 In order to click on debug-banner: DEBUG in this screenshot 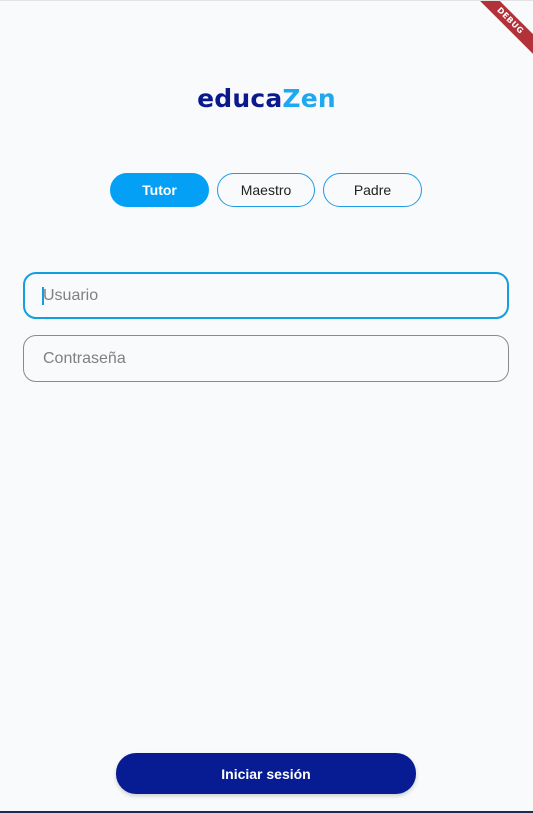, I will do `click(503, 31)`.